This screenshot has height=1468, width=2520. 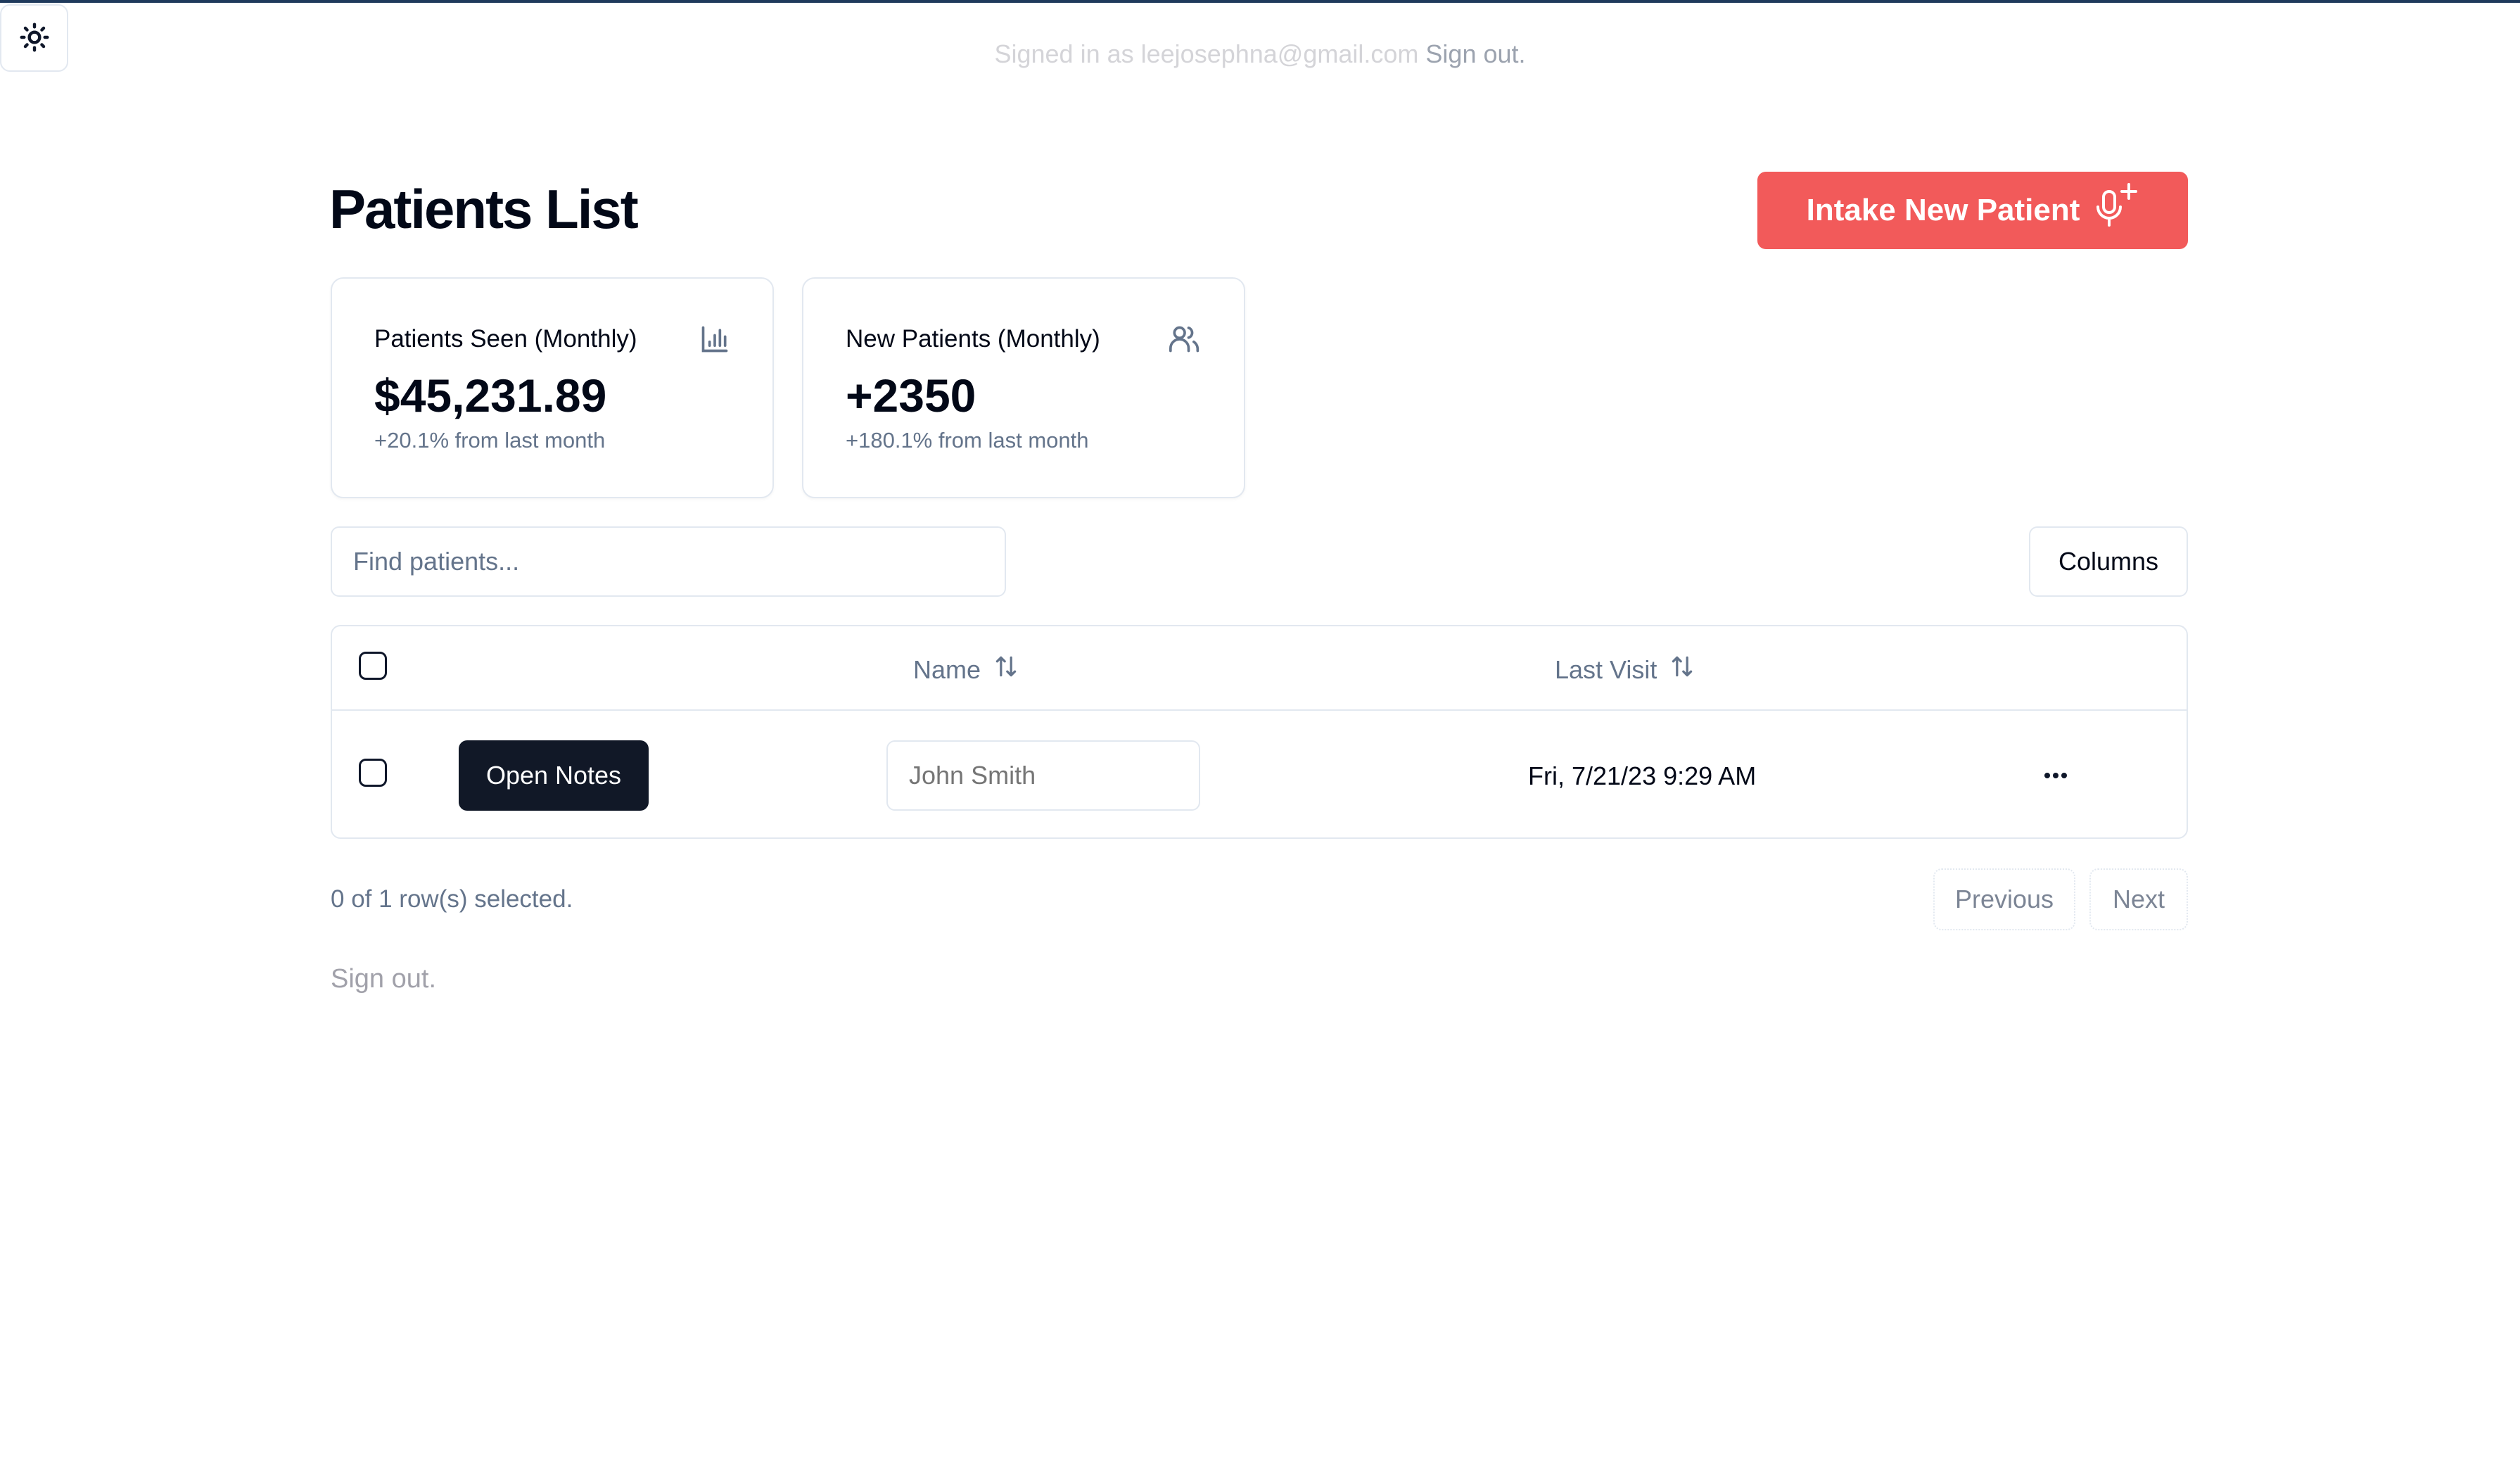 I want to click on stat-card-title: Patients Seen (Monthly), so click(x=505, y=339).